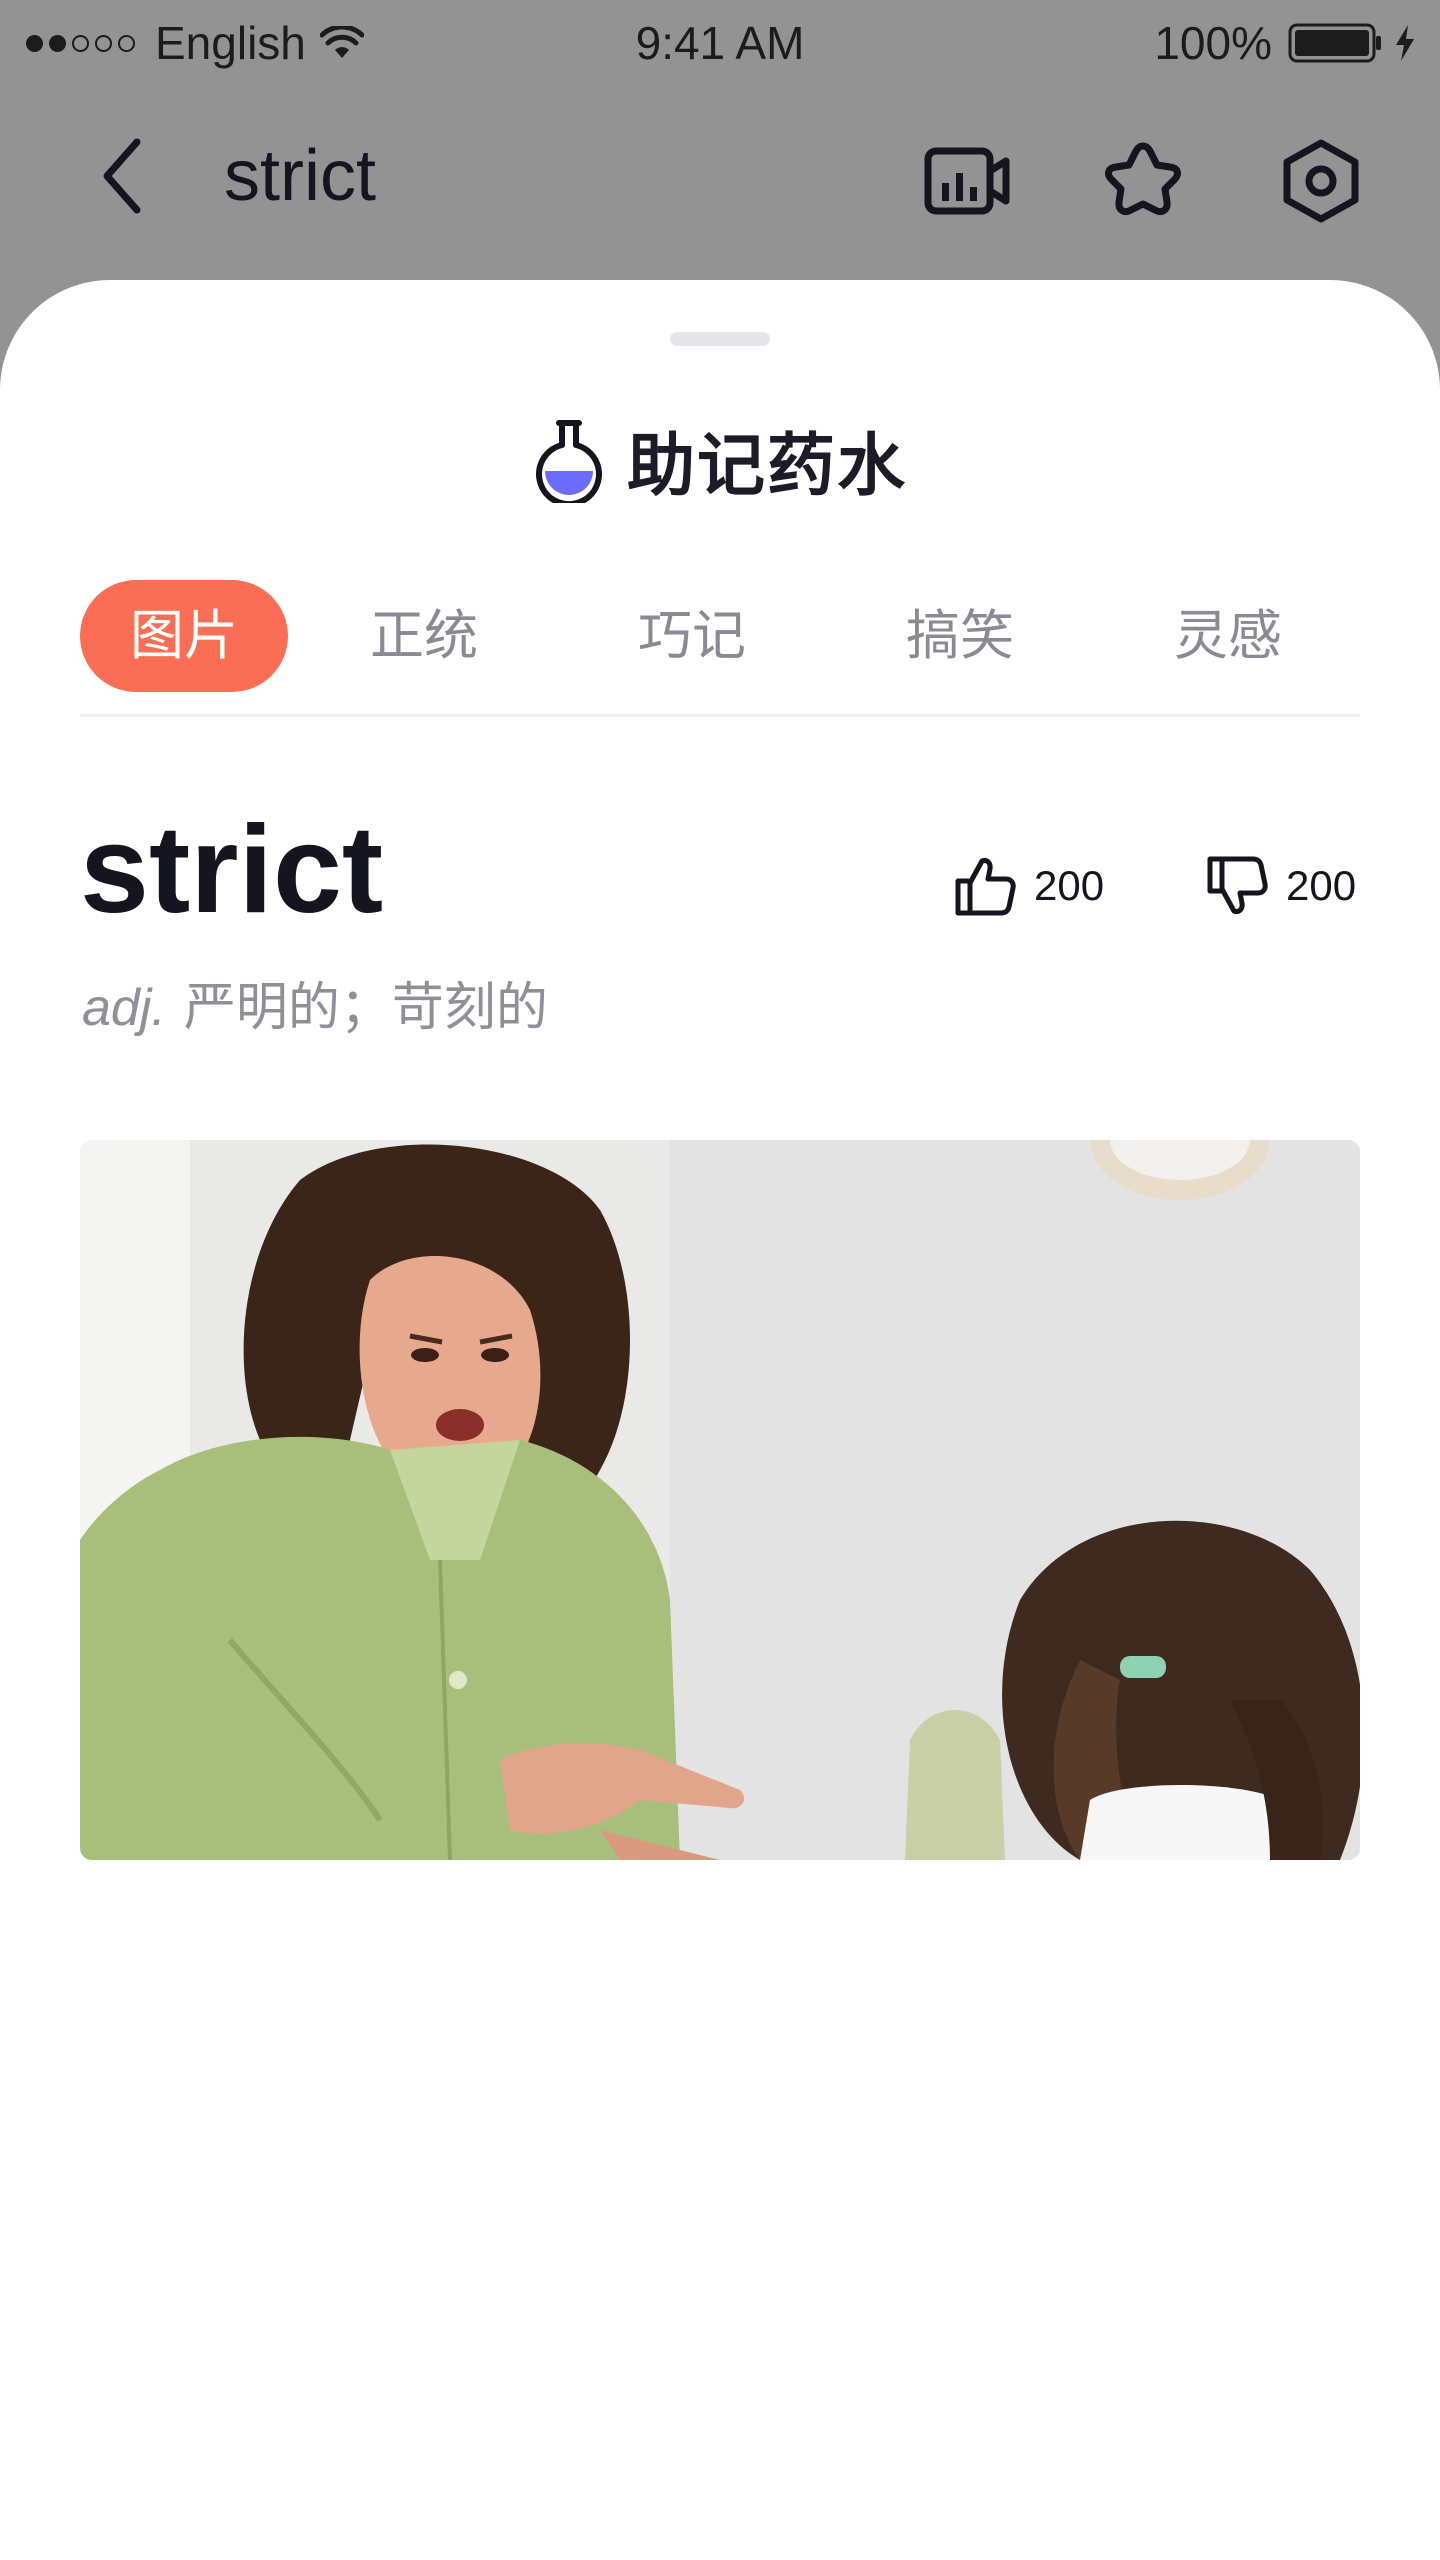 This screenshot has width=1440, height=2560. What do you see at coordinates (1069, 885) in the screenshot?
I see `like-count: 200` at bounding box center [1069, 885].